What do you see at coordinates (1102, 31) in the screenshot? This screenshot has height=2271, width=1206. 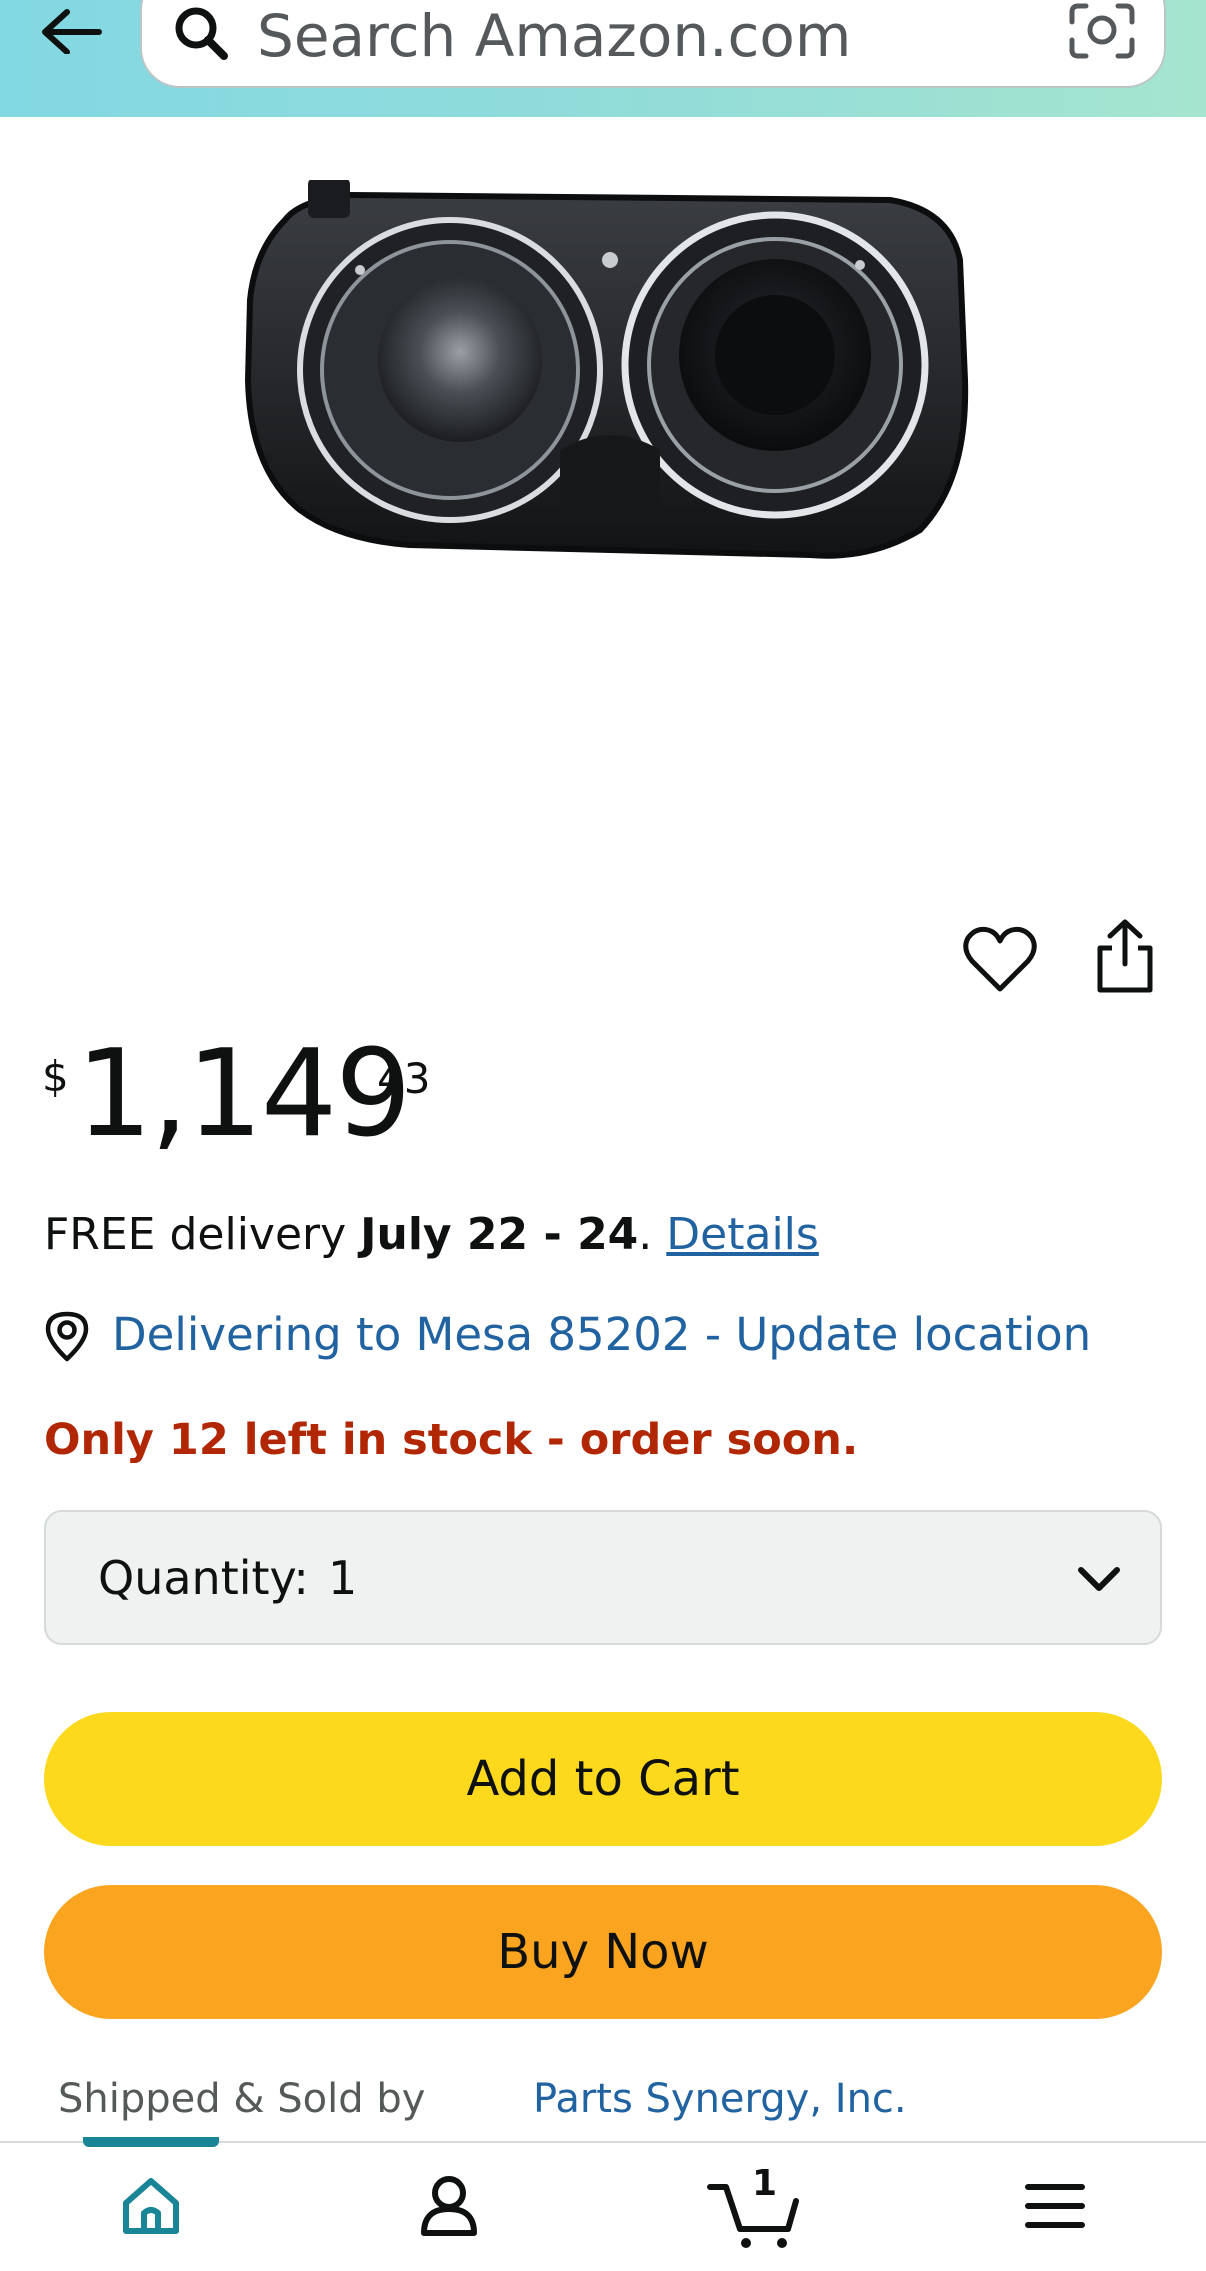 I see `camera-icon` at bounding box center [1102, 31].